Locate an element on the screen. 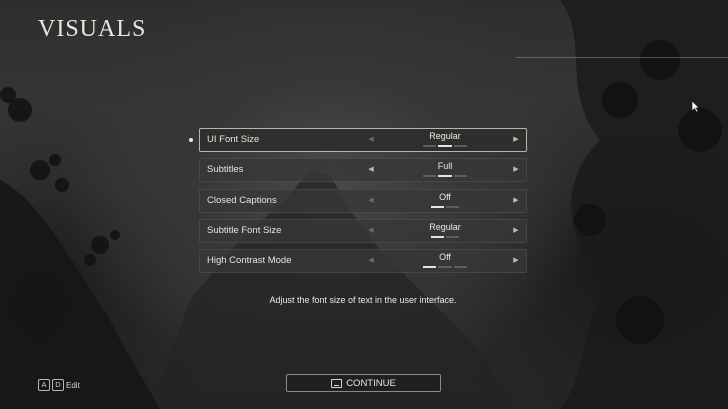 Image resolution: width=728 pixels, height=409 pixels. setting-row-subtitles: Subtitles ◀ Full ▶ is located at coordinates (363, 170).